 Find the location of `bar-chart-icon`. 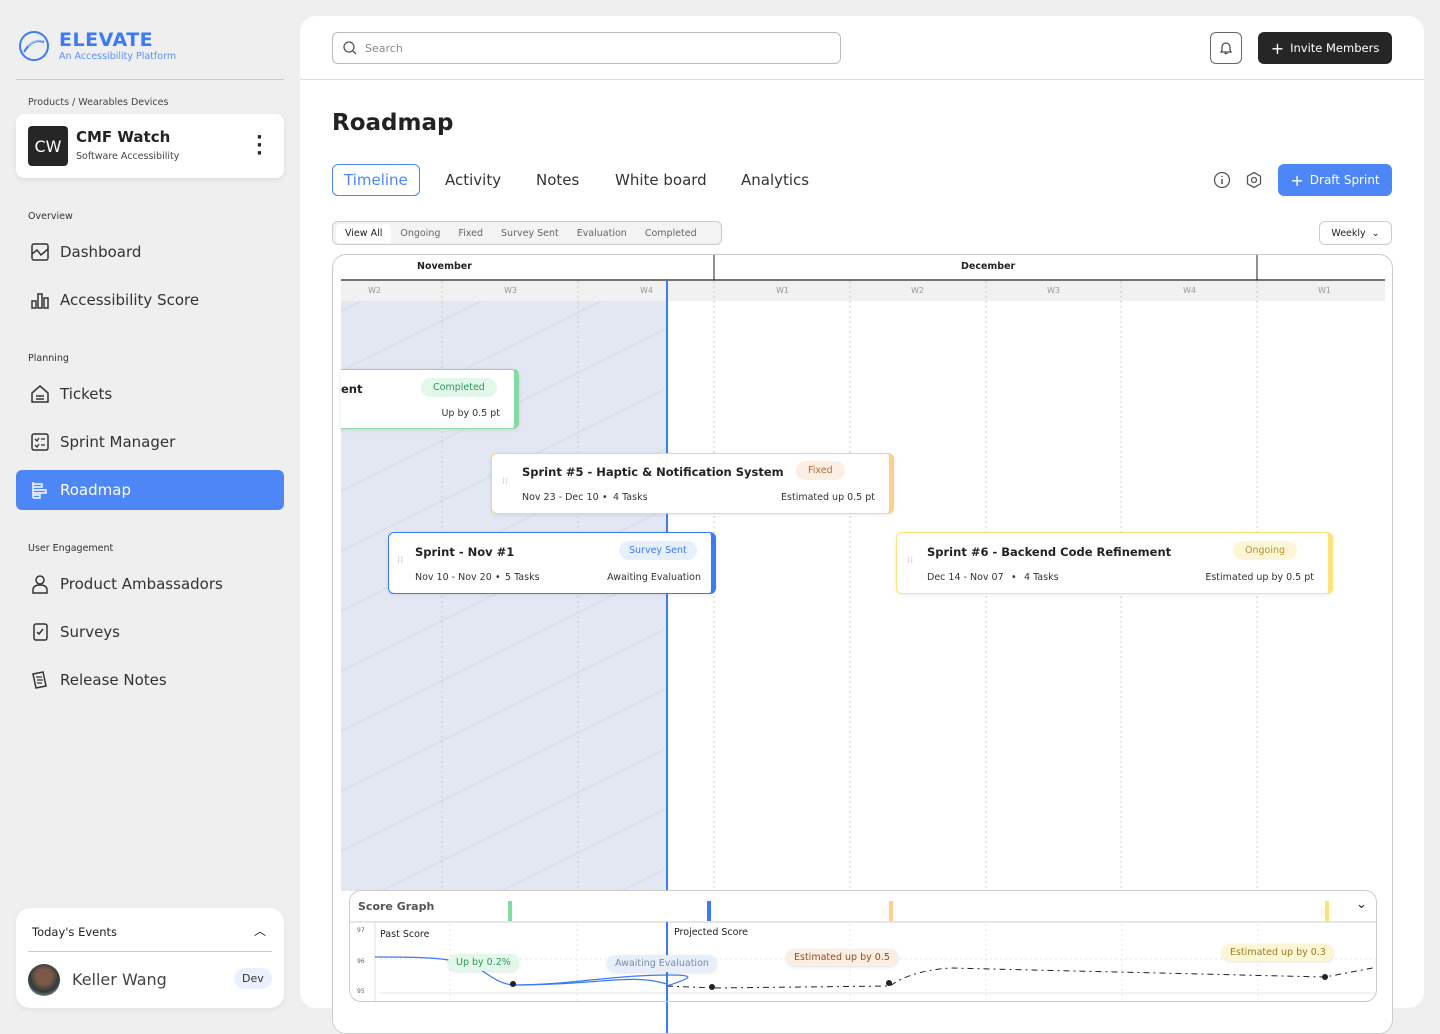

bar-chart-icon is located at coordinates (40, 301).